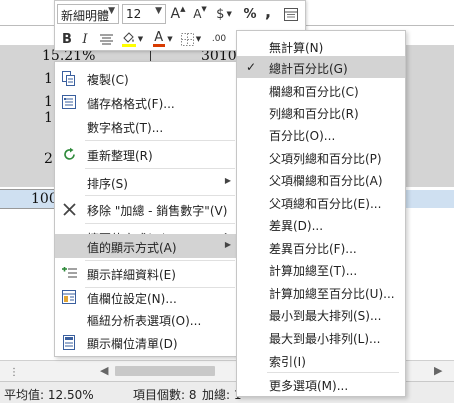 This screenshot has height=403, width=454. I want to click on percent-icon: %, so click(250, 14).